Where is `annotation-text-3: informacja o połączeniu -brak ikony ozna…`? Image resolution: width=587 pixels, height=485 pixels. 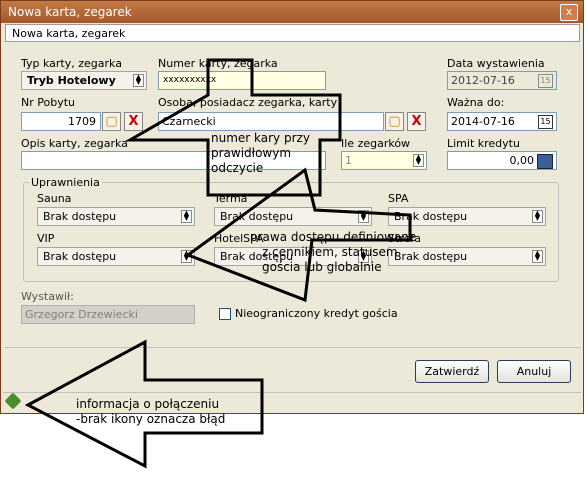
annotation-text-3: informacja o połączeniu -brak ikony ozna… is located at coordinates (150, 412).